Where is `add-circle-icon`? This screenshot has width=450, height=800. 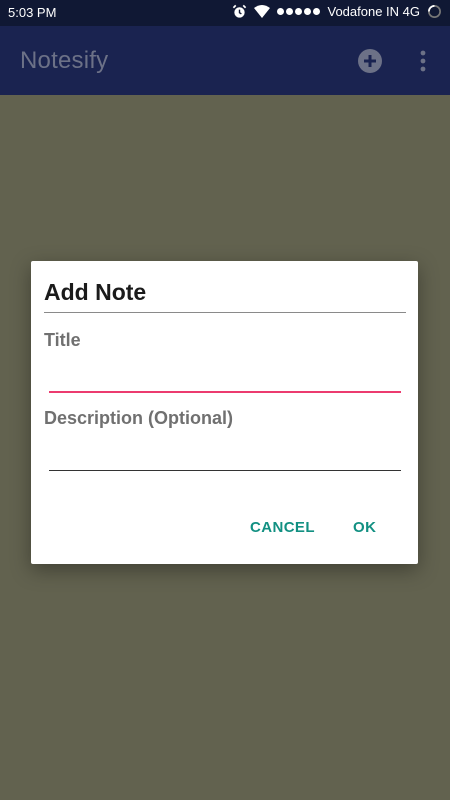 add-circle-icon is located at coordinates (370, 61).